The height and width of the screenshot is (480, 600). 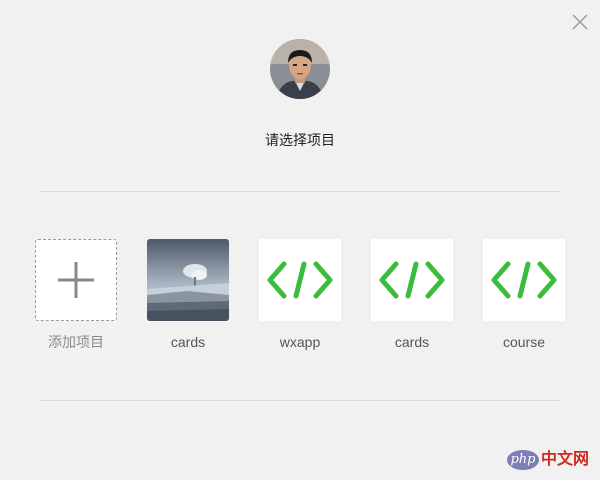 What do you see at coordinates (300, 69) in the screenshot?
I see `avatar` at bounding box center [300, 69].